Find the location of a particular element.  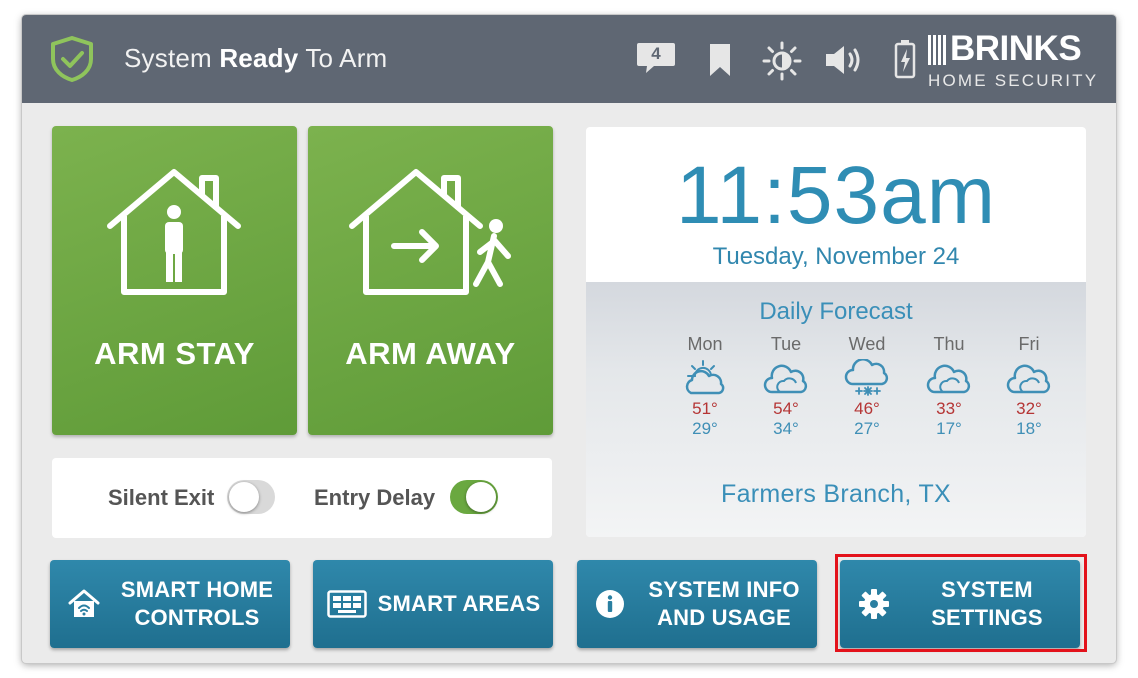

clock-time: 11:53am is located at coordinates (836, 195).